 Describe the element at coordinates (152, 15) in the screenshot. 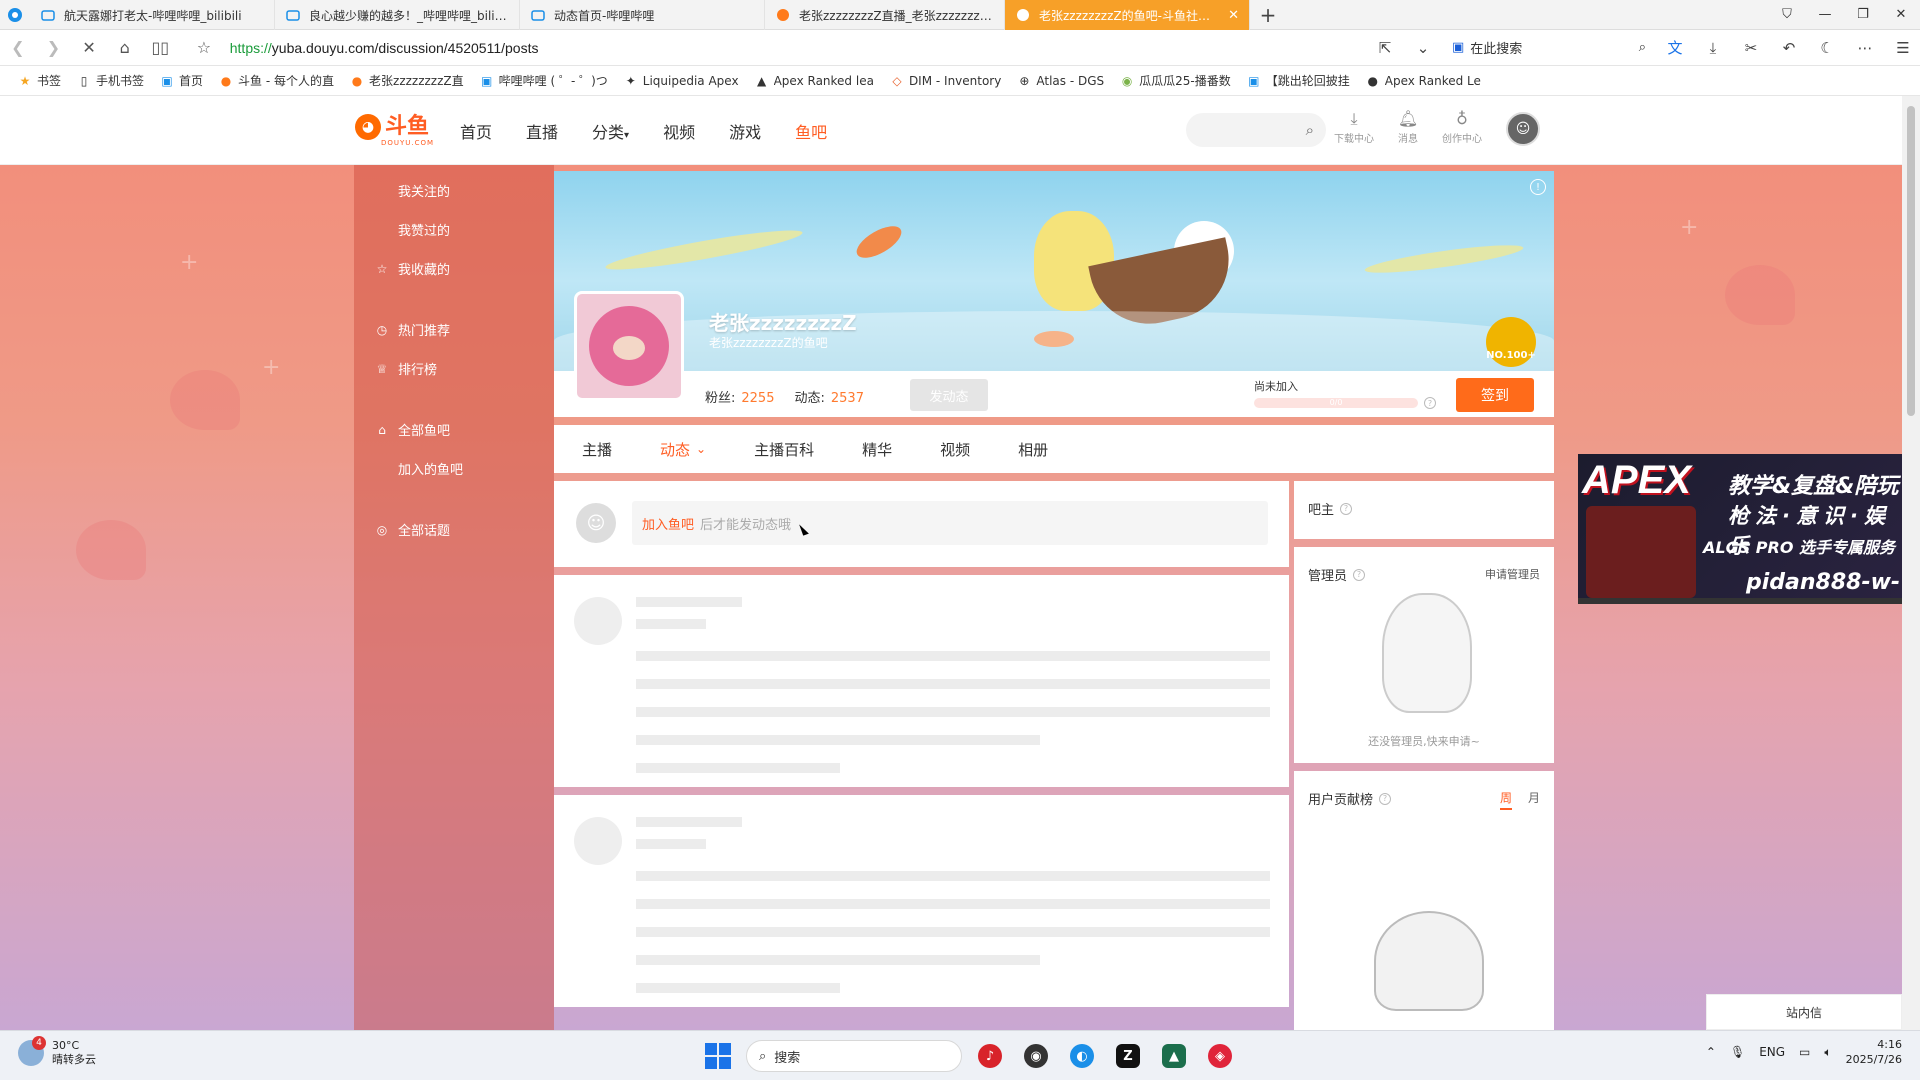

I see `browser-tab: 航天露娜打老太-哔哩哔哩_bilibili` at that location.